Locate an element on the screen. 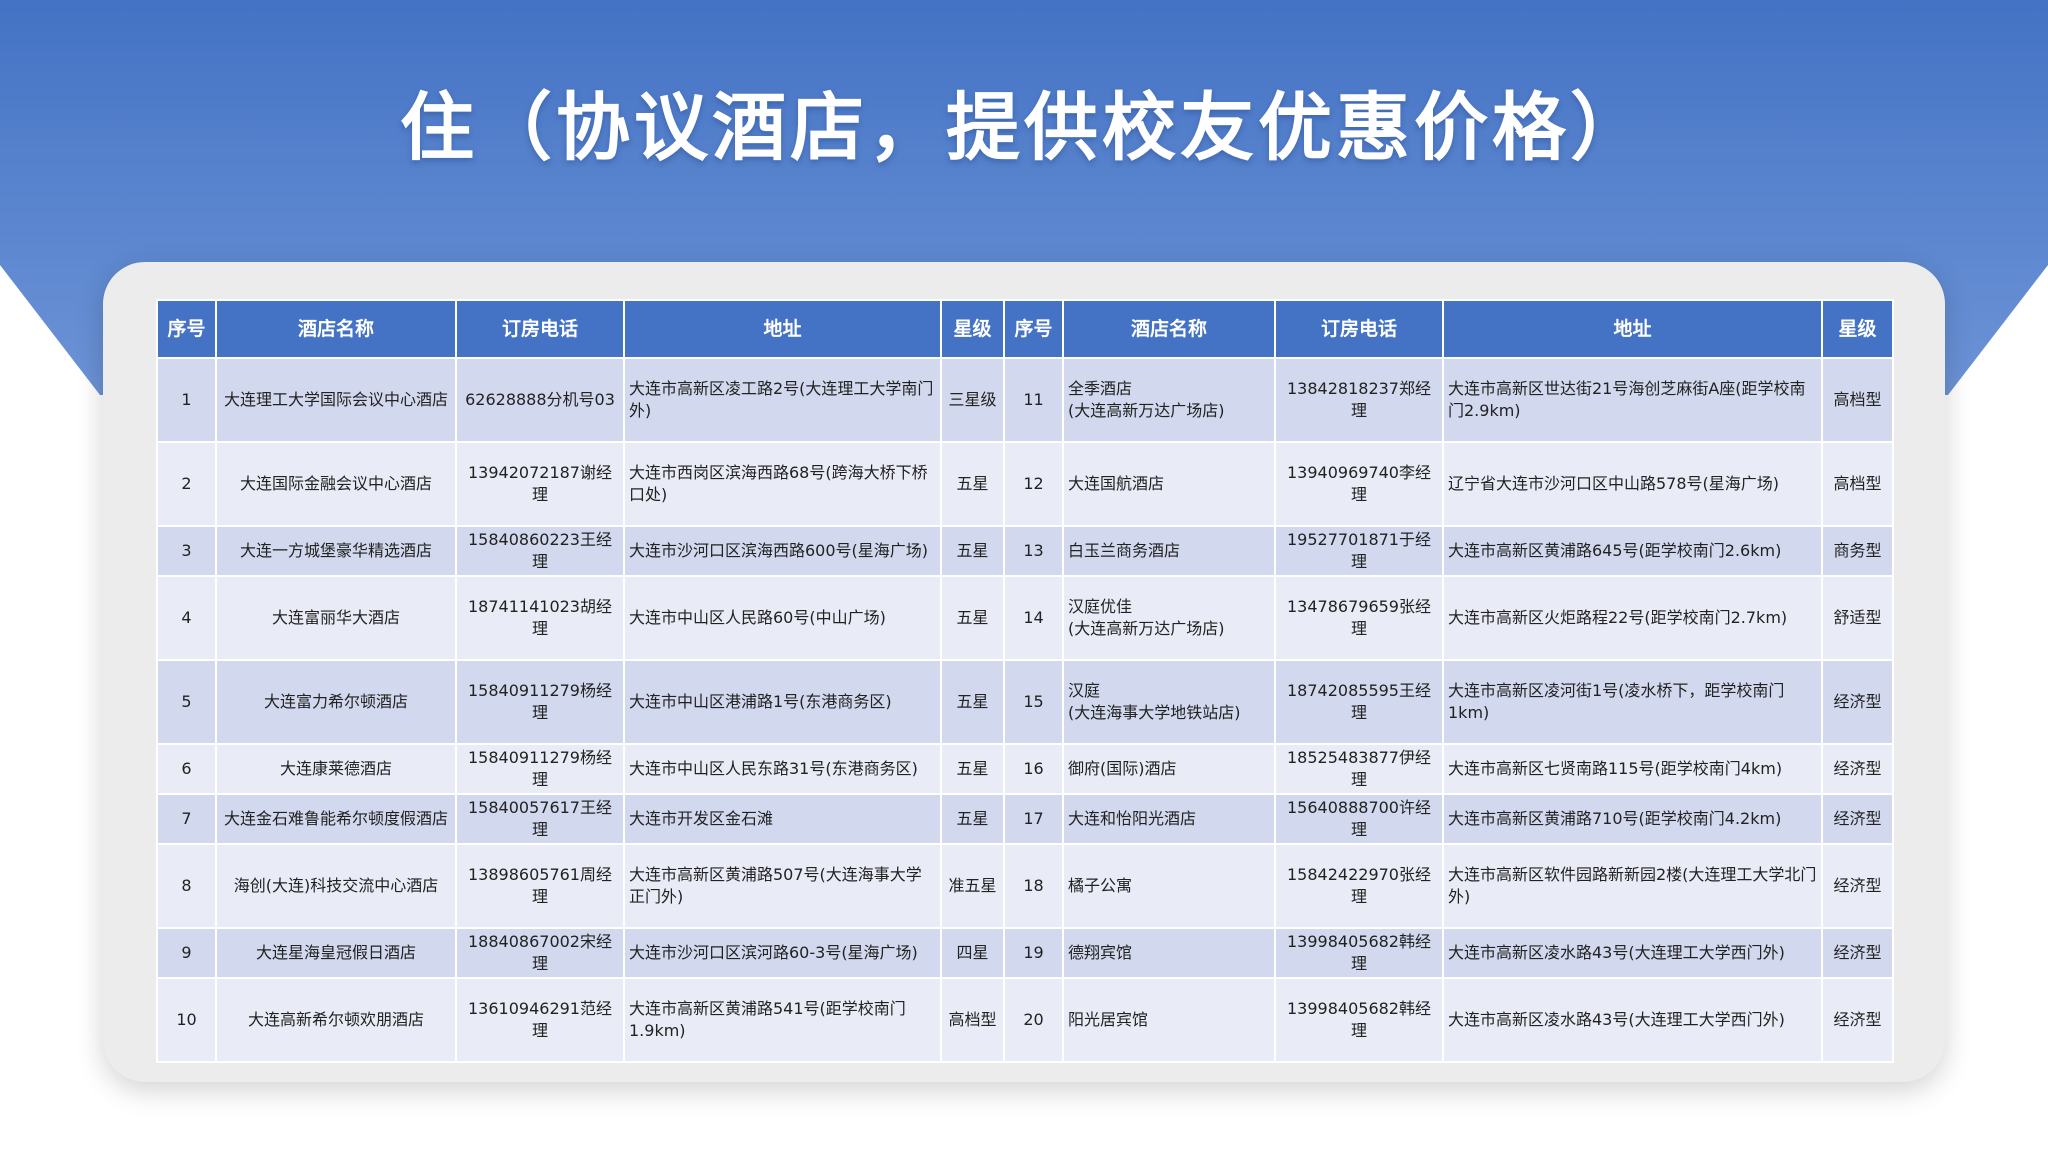 This screenshot has width=2048, height=1152. booking-phone: 13940969740李经理 is located at coordinates (1359, 484).